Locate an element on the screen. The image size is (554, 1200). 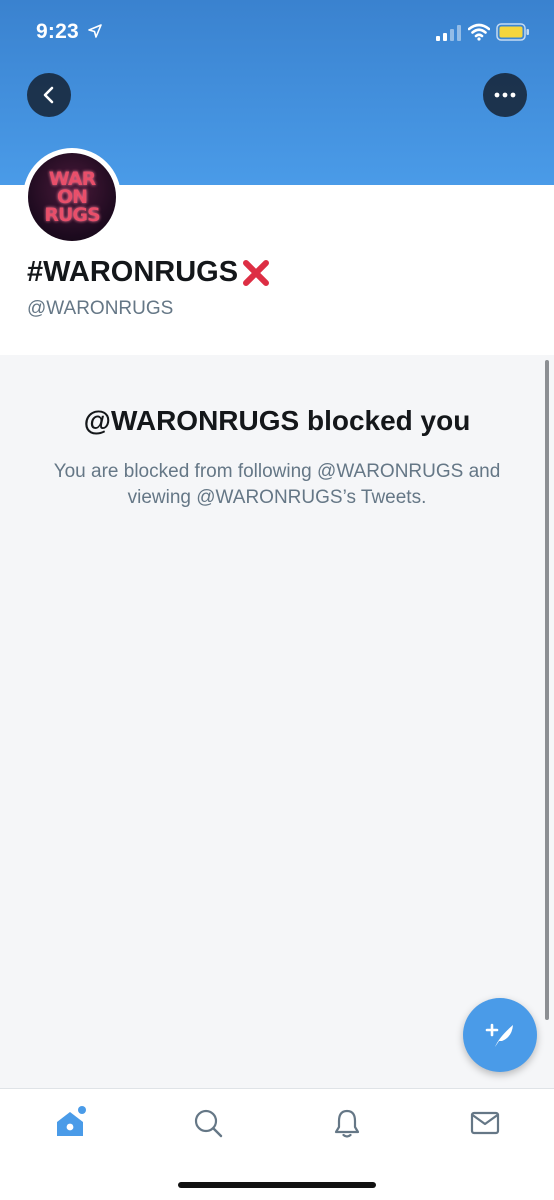
tab-home is located at coordinates (70, 1123).